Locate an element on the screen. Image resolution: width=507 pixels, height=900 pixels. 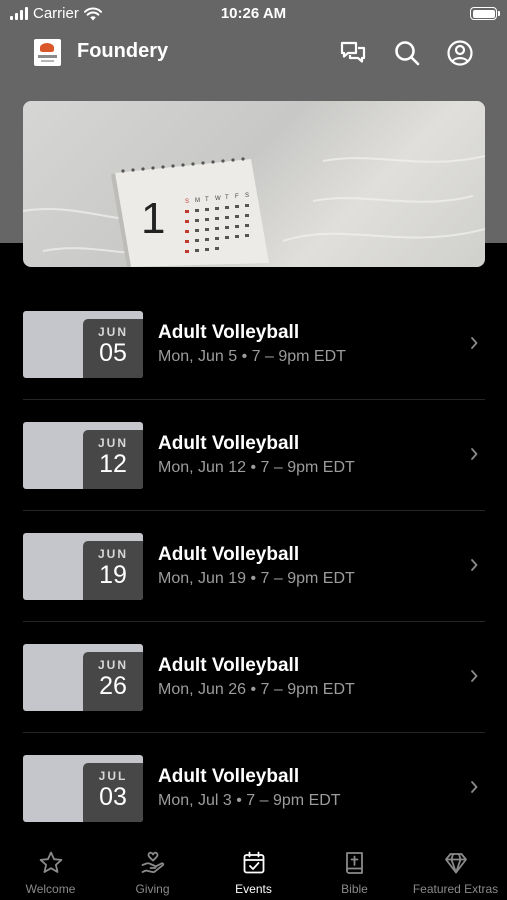
event-thumbnail: JUN 12 is located at coordinates (83, 455).